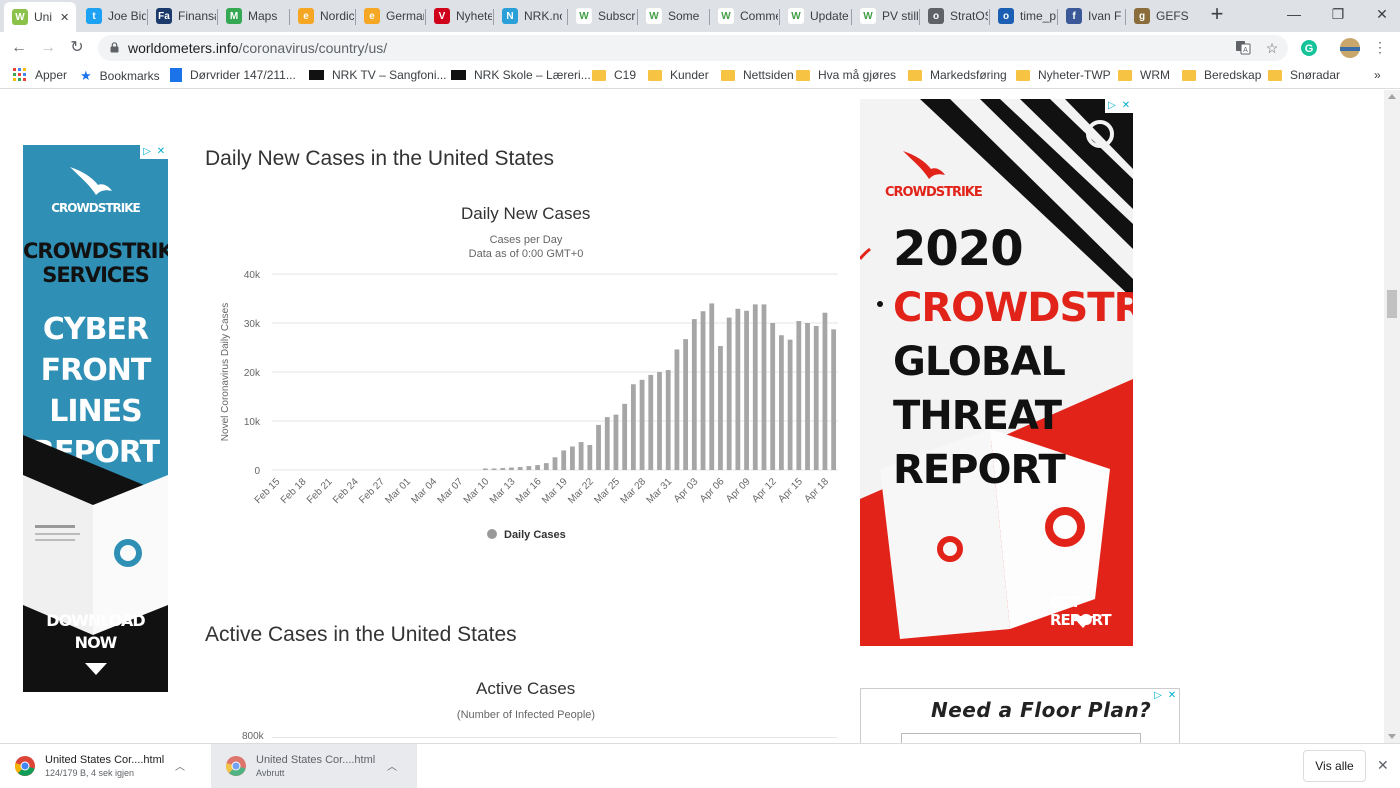 This screenshot has height=788, width=1400. What do you see at coordinates (954, 16) in the screenshot?
I see `tab-13: o StratOS` at bounding box center [954, 16].